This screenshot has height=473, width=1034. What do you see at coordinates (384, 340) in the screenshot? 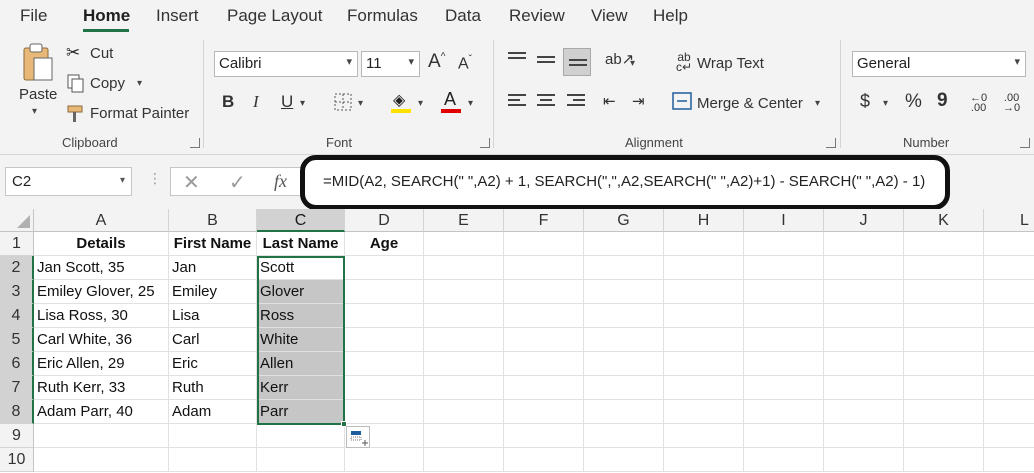
I see `cell-d5` at bounding box center [384, 340].